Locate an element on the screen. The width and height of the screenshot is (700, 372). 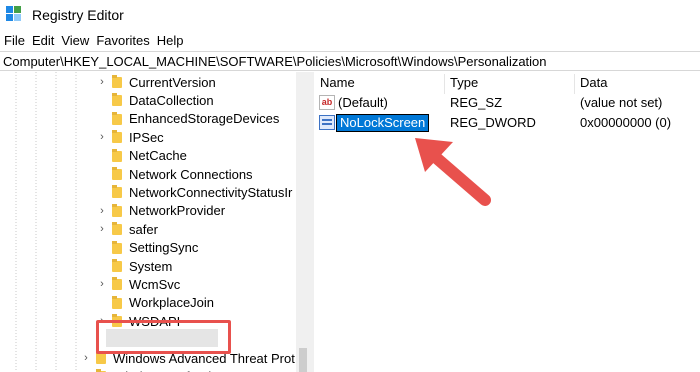
highlight-box is located at coordinates (163, 337).